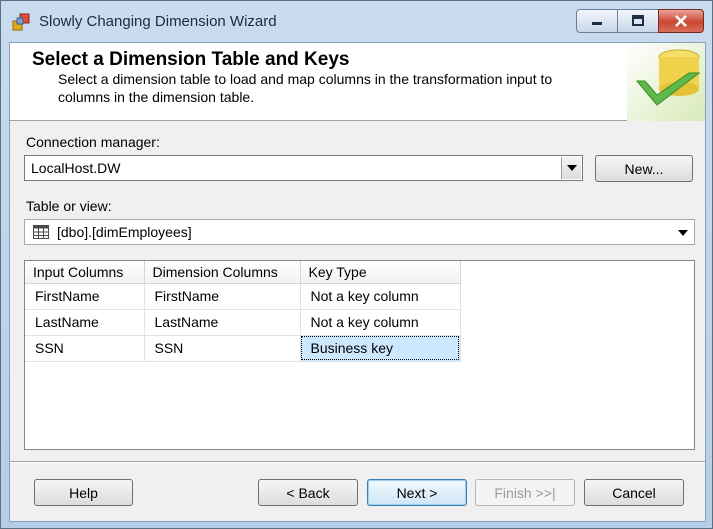  I want to click on dimension-column-cell: LastName, so click(222, 322).